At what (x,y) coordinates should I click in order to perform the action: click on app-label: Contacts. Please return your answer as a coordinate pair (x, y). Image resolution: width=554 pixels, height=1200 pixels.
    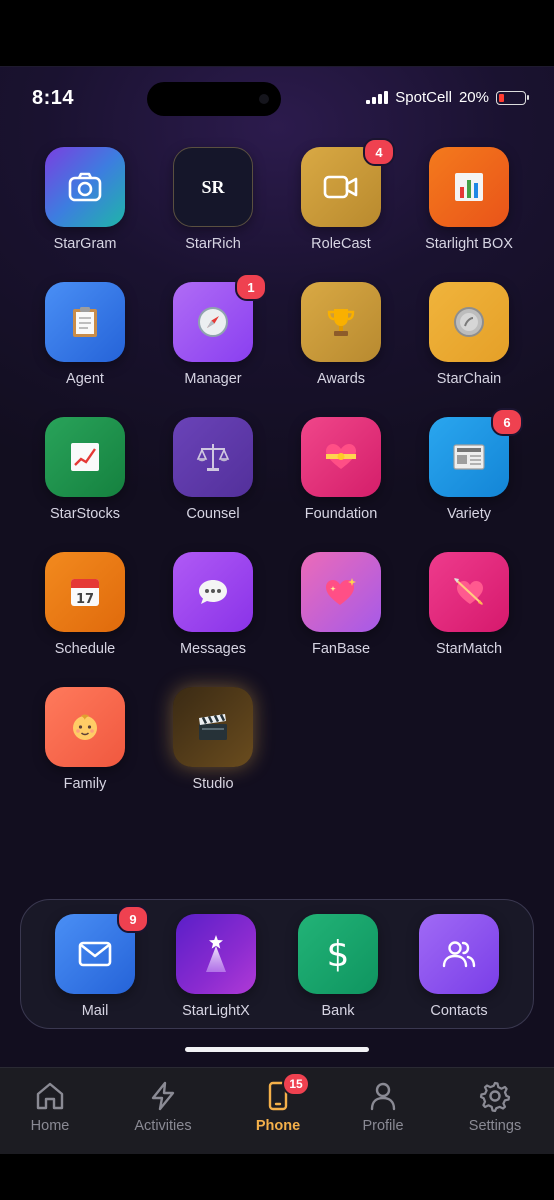
    Looking at the image, I should click on (459, 1011).